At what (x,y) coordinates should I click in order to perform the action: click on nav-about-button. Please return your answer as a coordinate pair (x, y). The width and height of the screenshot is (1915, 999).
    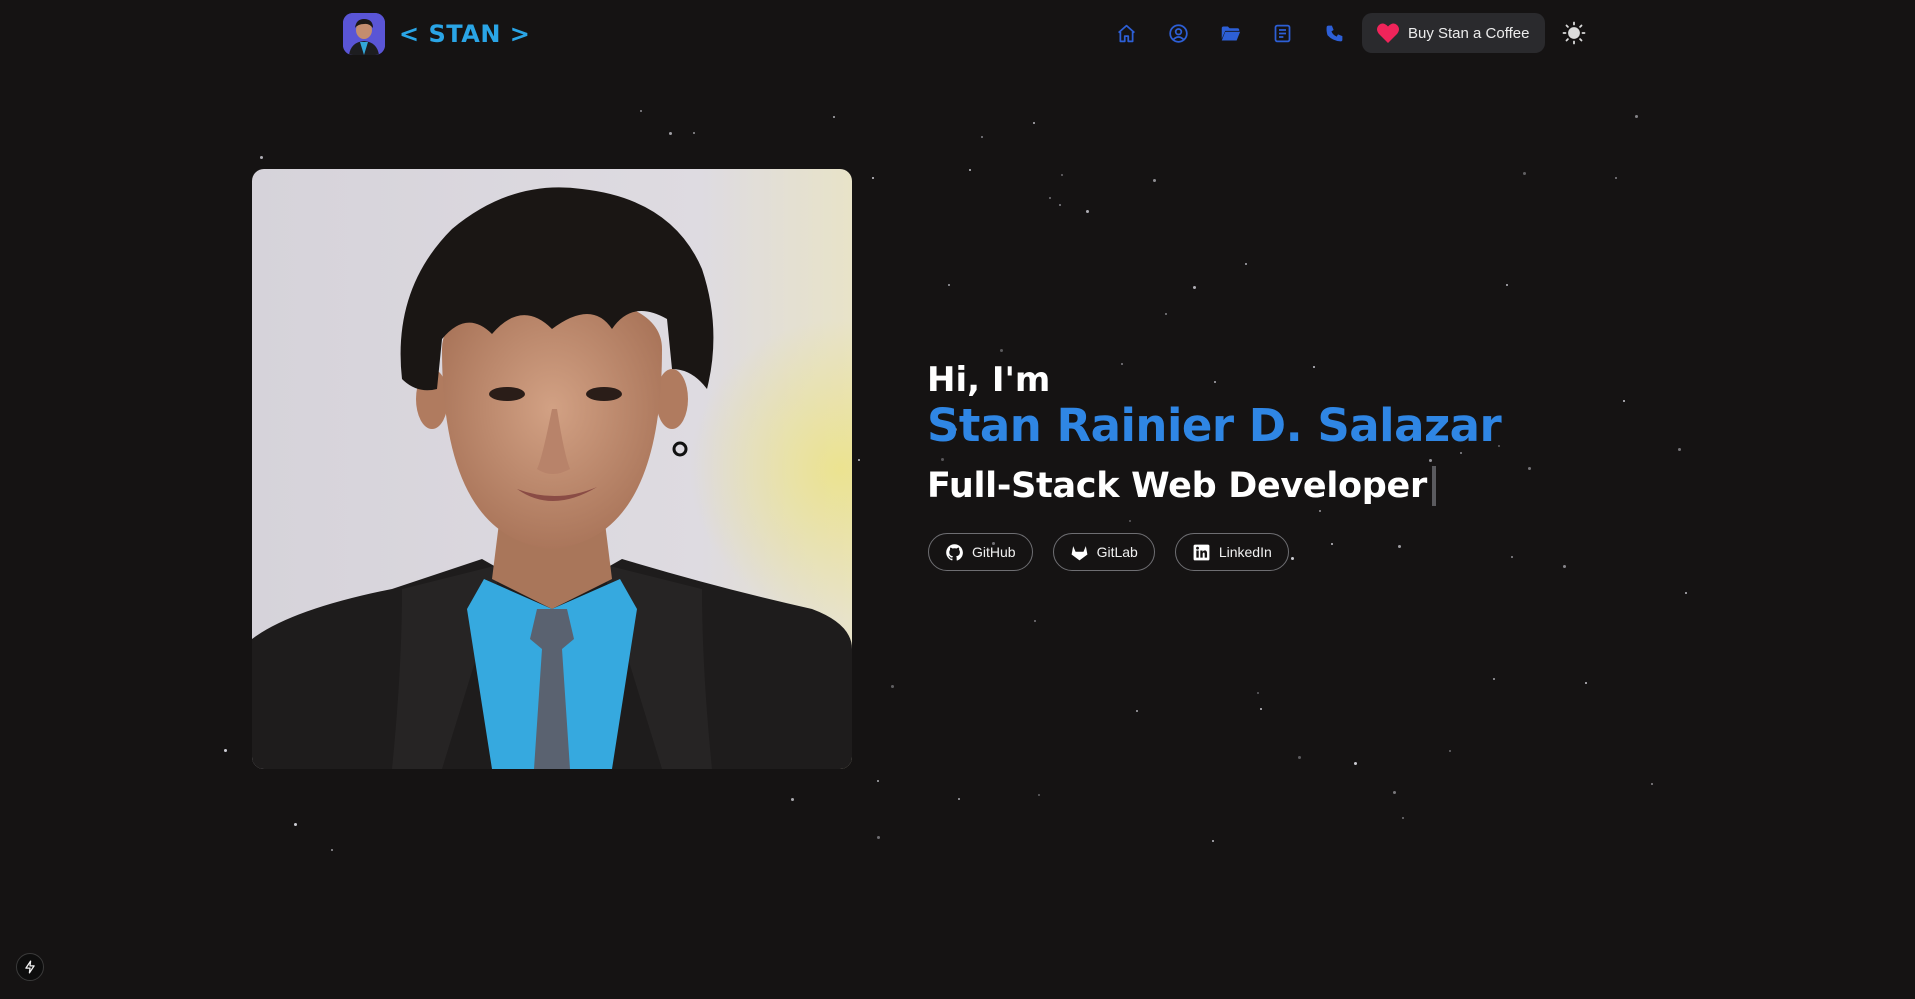
    Looking at the image, I should click on (1178, 33).